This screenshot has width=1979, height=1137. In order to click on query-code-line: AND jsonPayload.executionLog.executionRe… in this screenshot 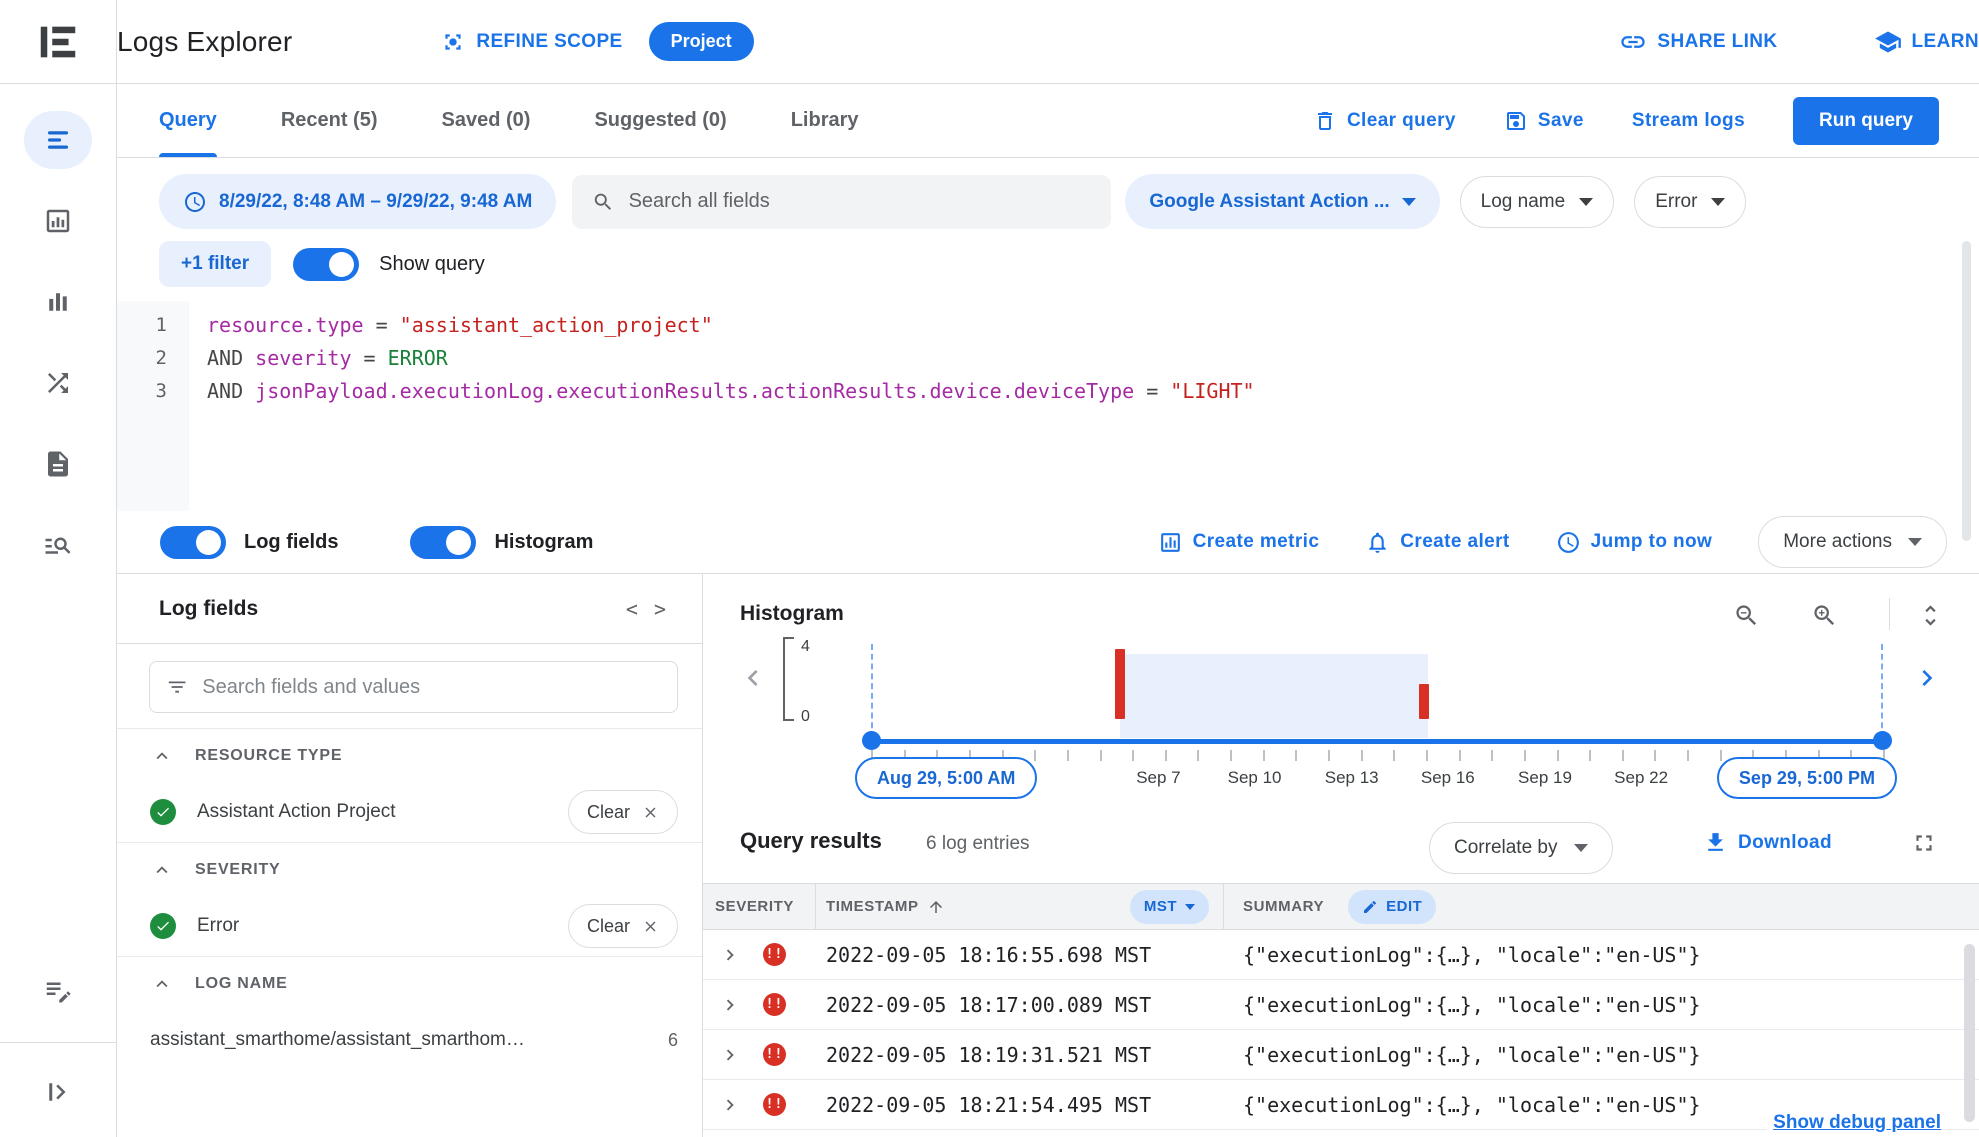, I will do `click(731, 391)`.